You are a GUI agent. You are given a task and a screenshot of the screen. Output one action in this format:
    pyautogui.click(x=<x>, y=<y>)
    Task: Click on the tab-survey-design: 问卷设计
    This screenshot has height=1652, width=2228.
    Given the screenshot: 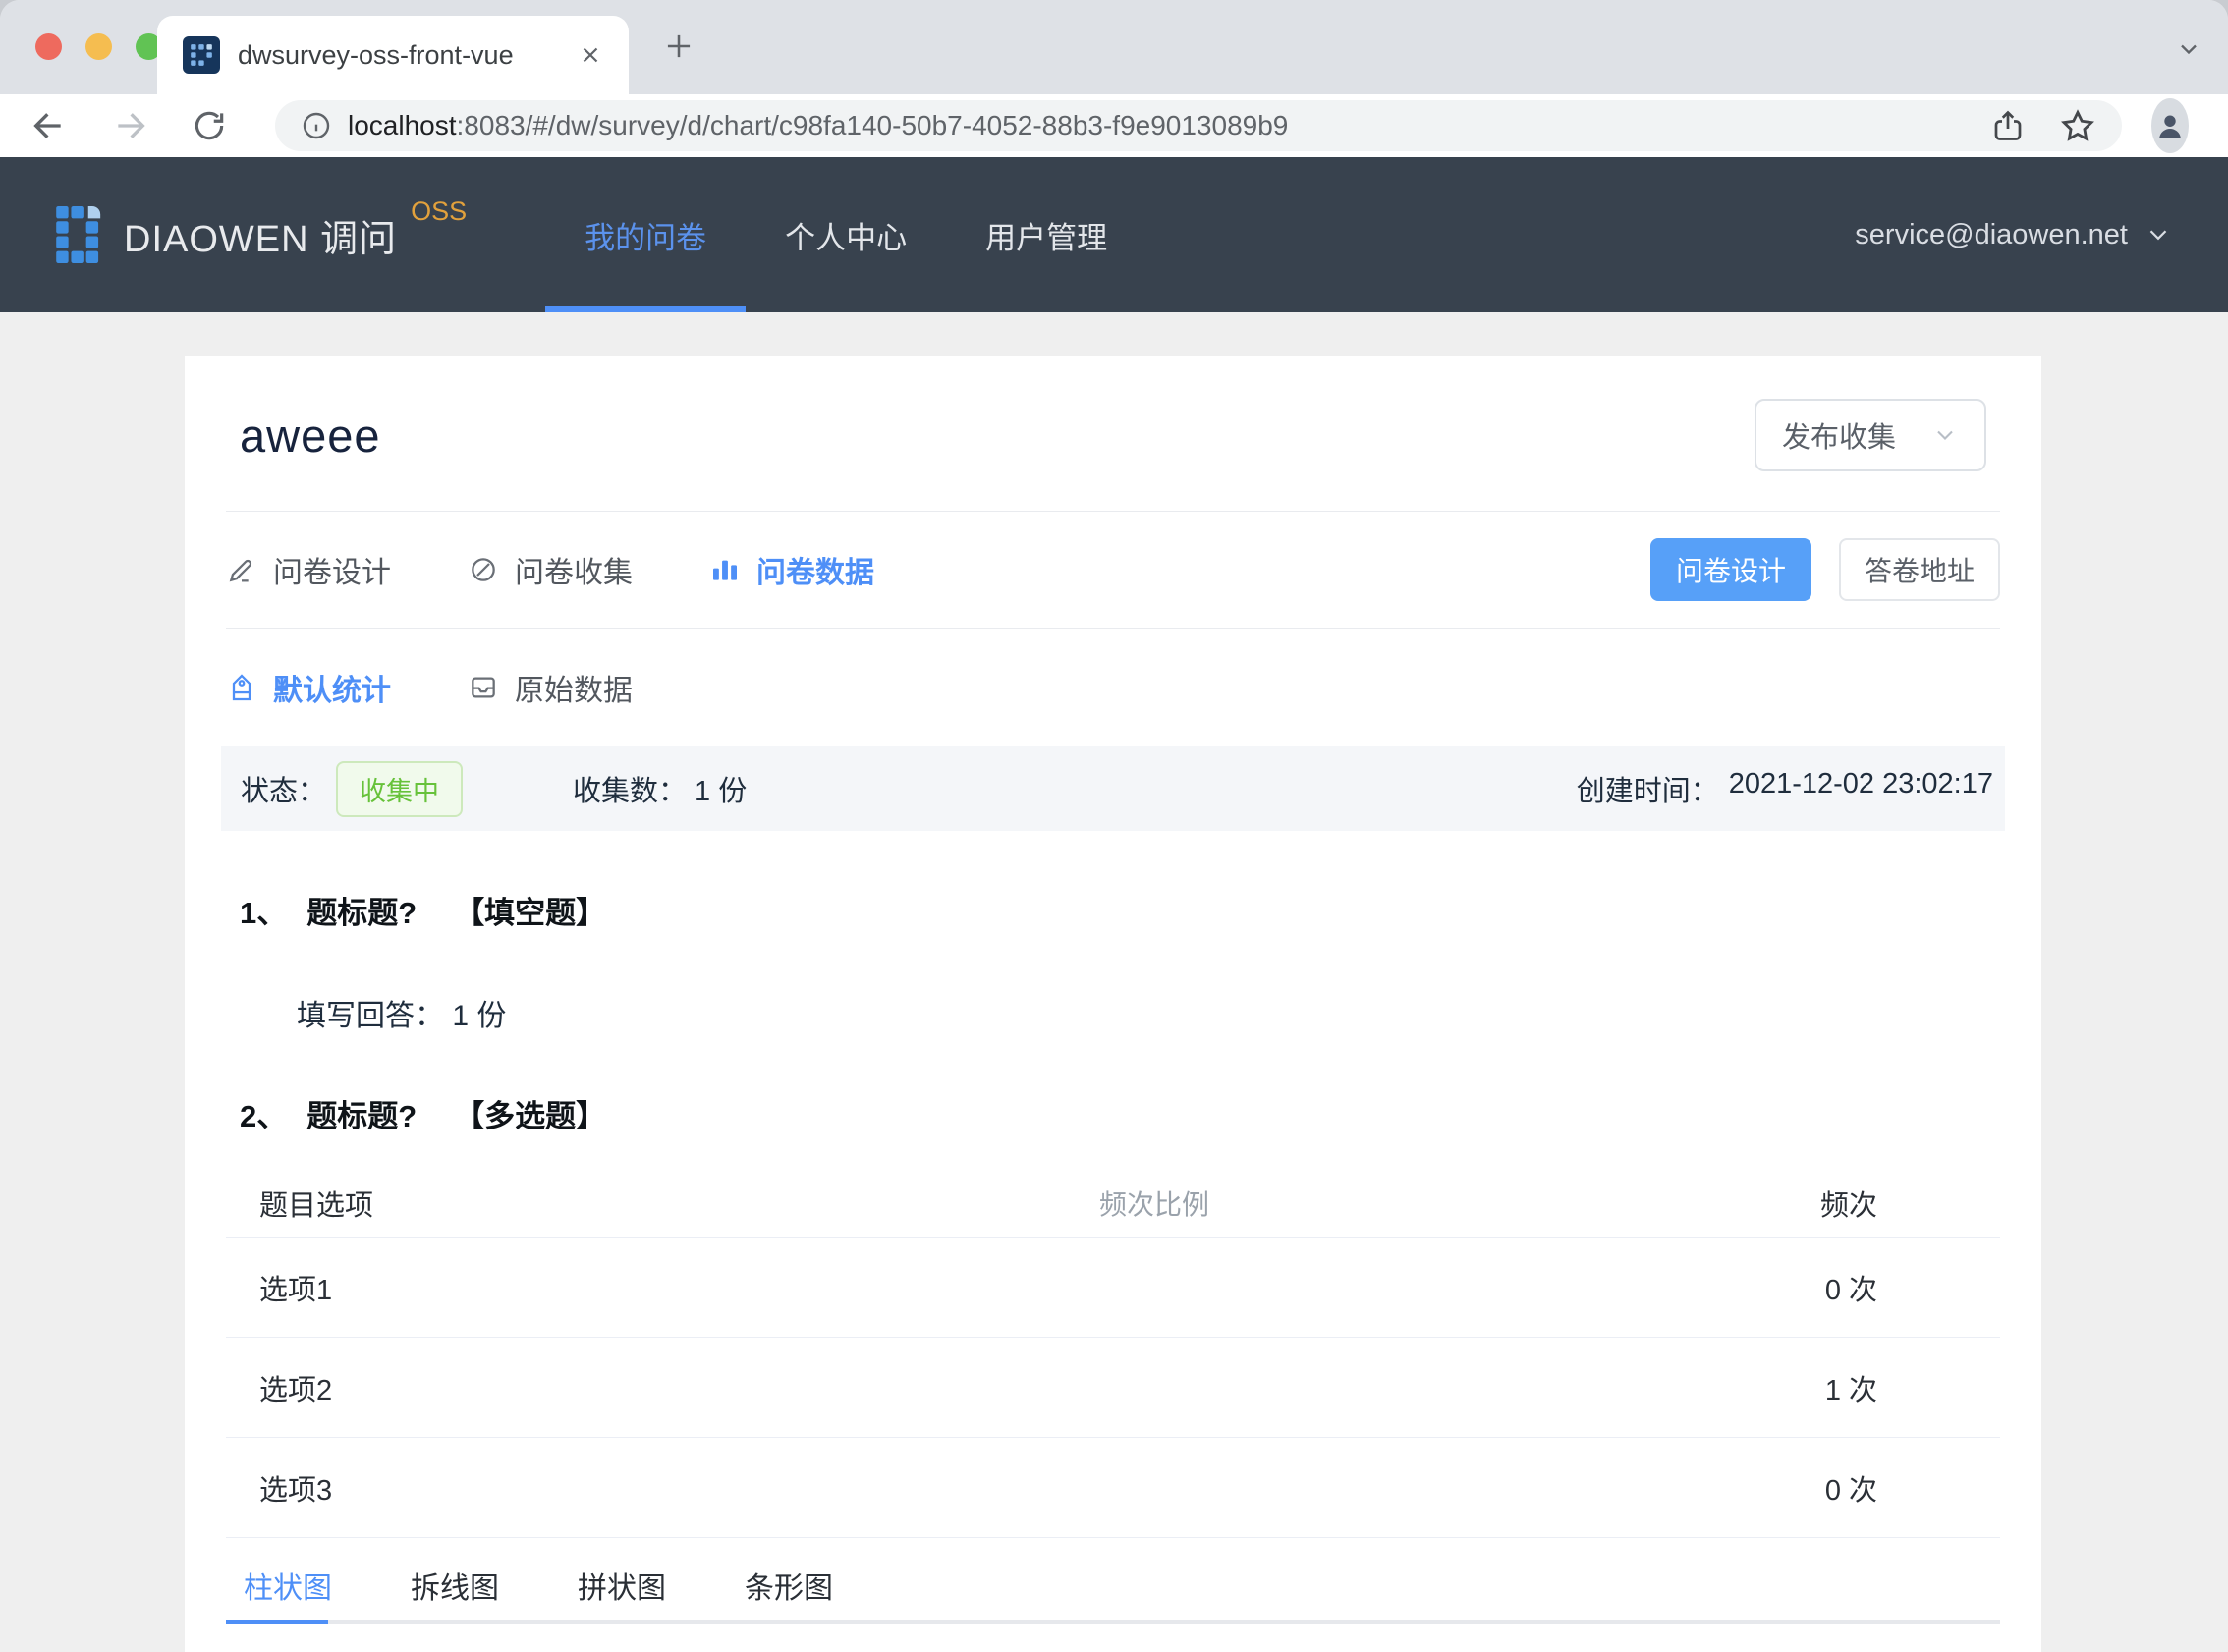 What is the action you would take?
    pyautogui.click(x=308, y=569)
    